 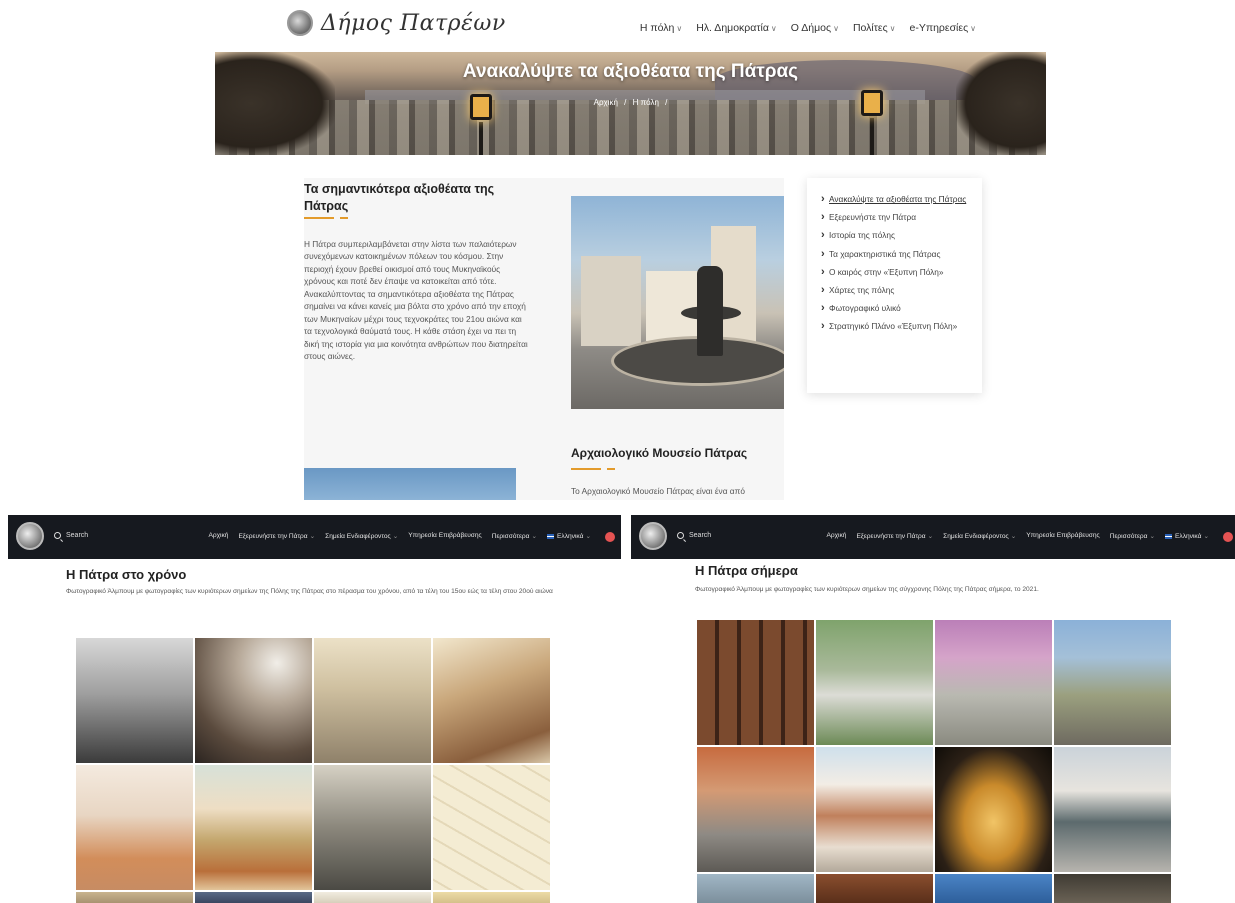 What do you see at coordinates (736, 28) in the screenshot?
I see `nav-item-e-democracy: Ηλ. Δημοκρατία ∨` at bounding box center [736, 28].